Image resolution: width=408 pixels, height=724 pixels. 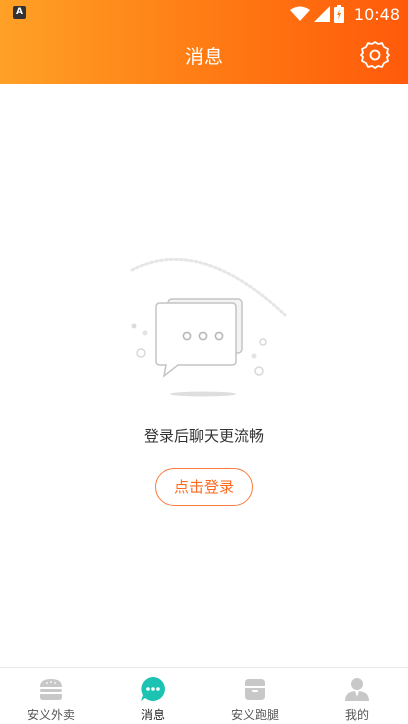 What do you see at coordinates (152, 715) in the screenshot?
I see `tab-label: 消息` at bounding box center [152, 715].